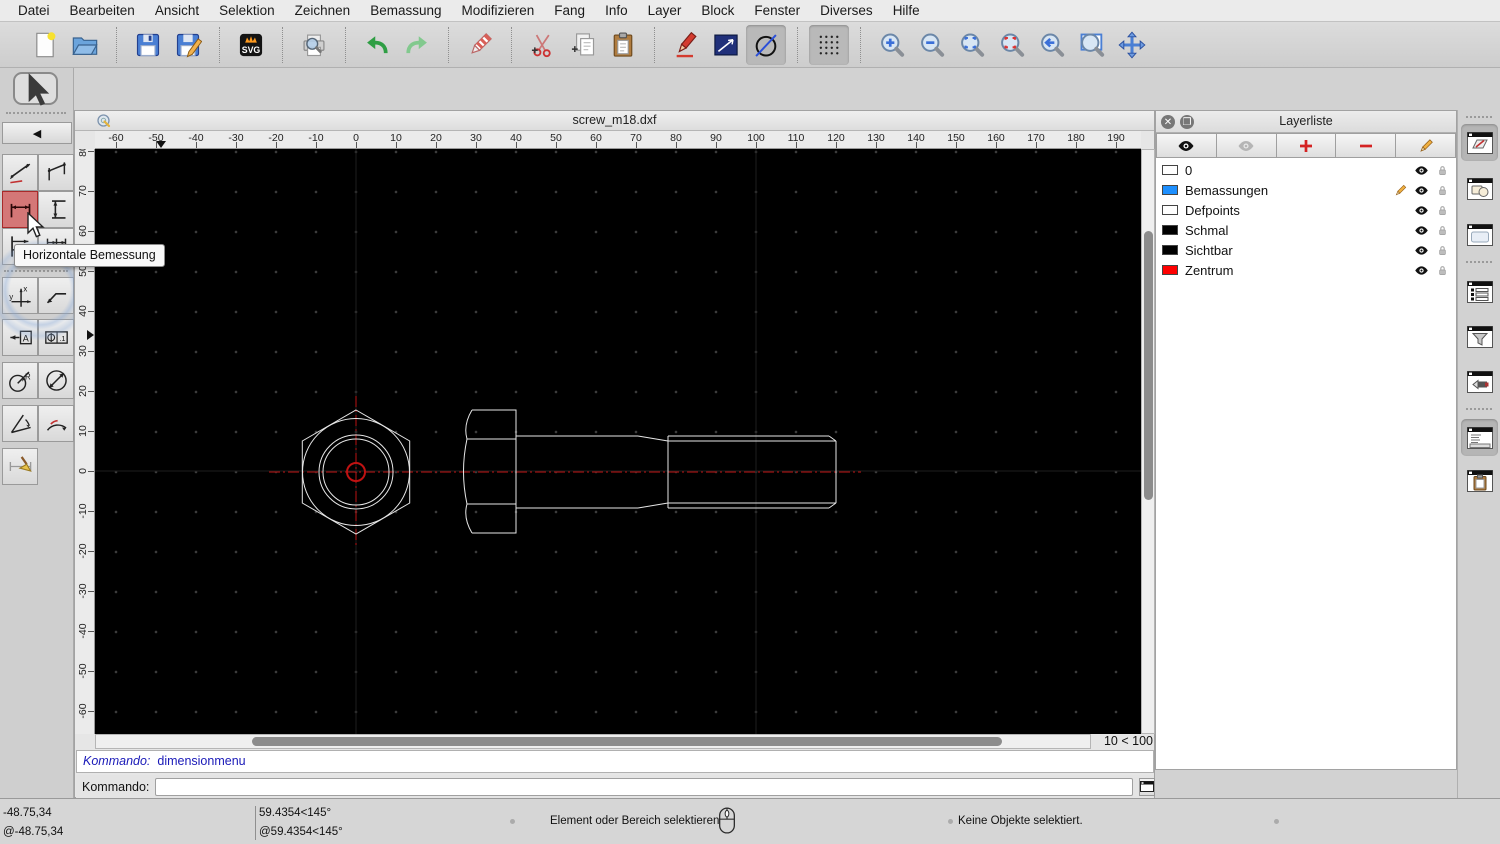 Image resolution: width=1500 pixels, height=844 pixels. I want to click on dock-clipboard-button, so click(1479, 480).